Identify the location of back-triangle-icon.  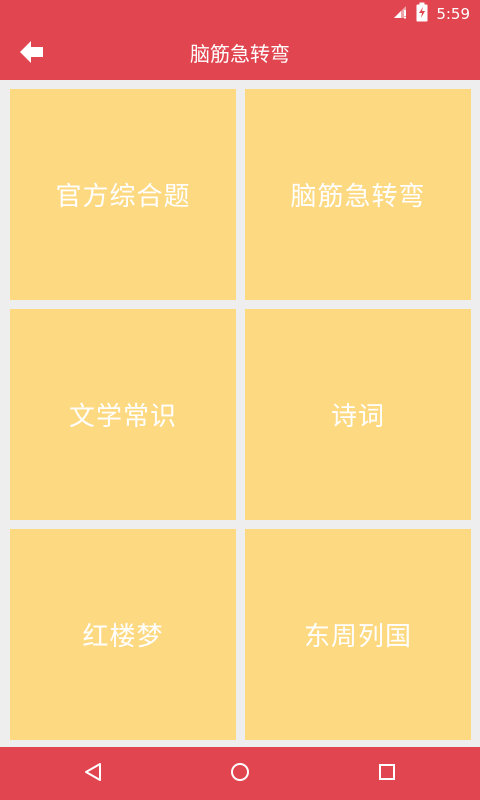
(93, 774).